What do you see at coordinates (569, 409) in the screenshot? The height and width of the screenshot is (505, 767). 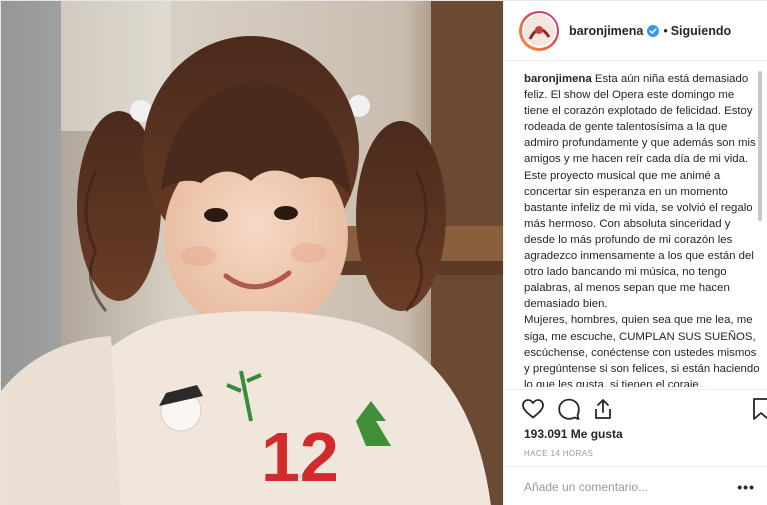 I see `comment-bubble-icon` at bounding box center [569, 409].